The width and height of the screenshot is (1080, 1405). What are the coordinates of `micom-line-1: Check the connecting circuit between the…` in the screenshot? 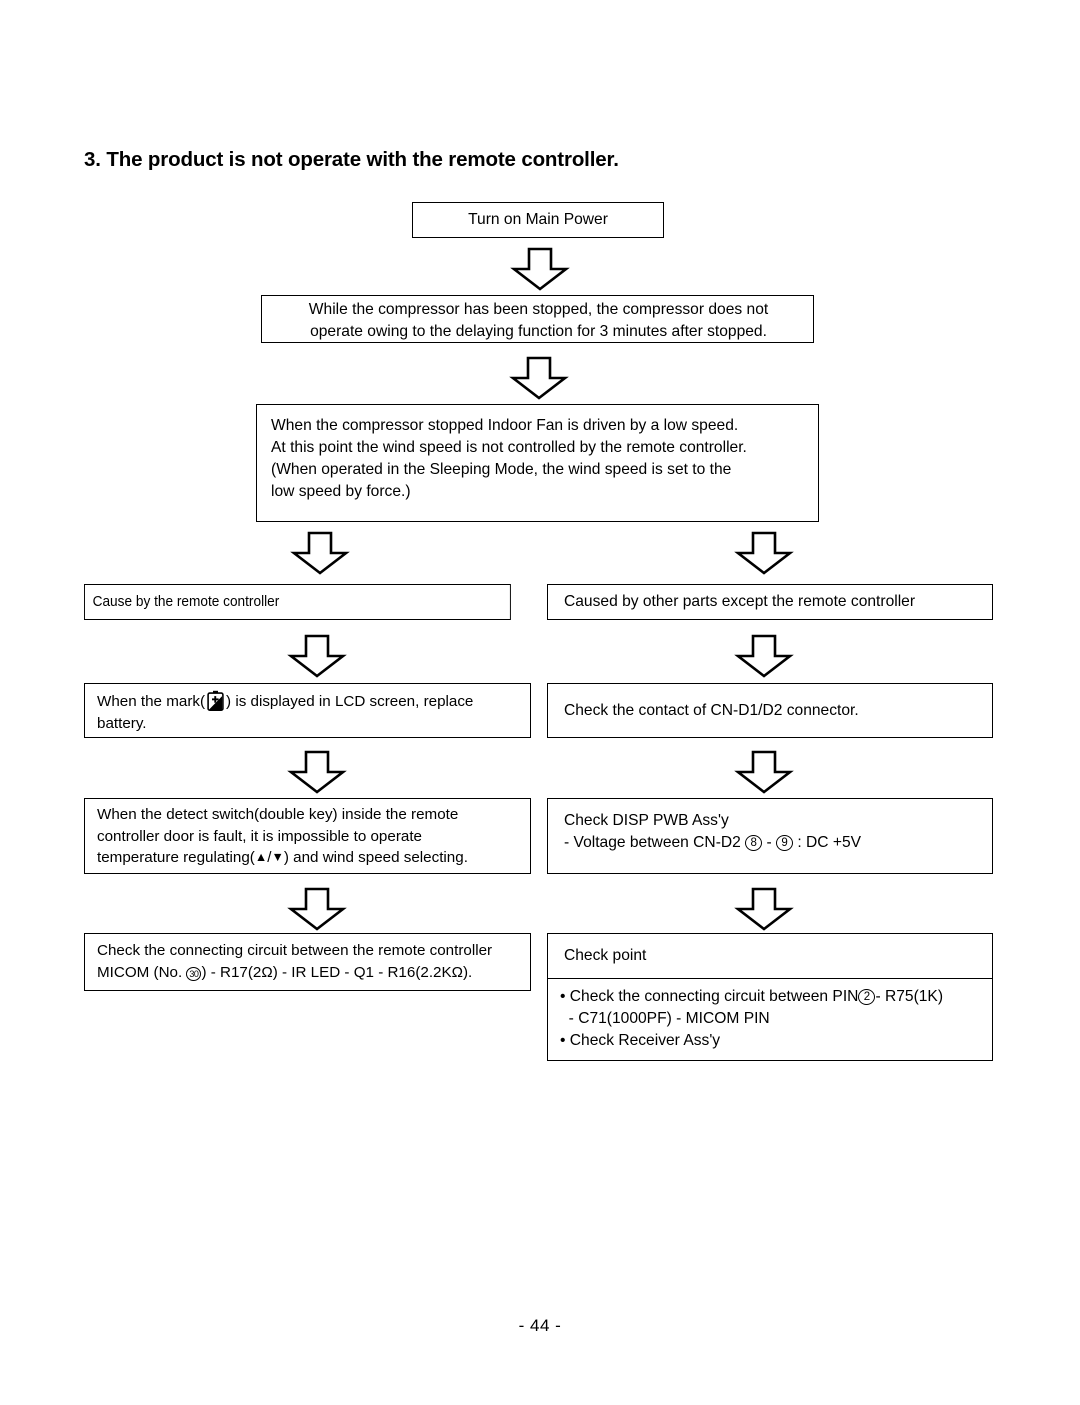 It's located at (295, 950).